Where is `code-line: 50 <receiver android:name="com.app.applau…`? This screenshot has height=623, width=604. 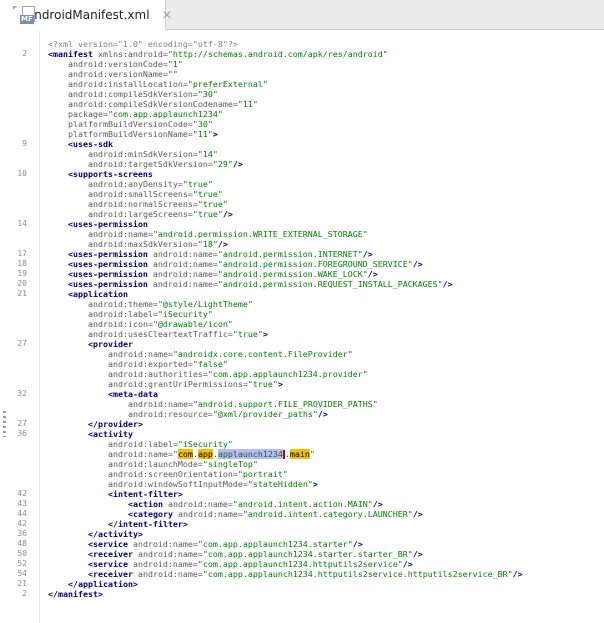 code-line: 50 <receiver android:name="com.app.applau… is located at coordinates (302, 554).